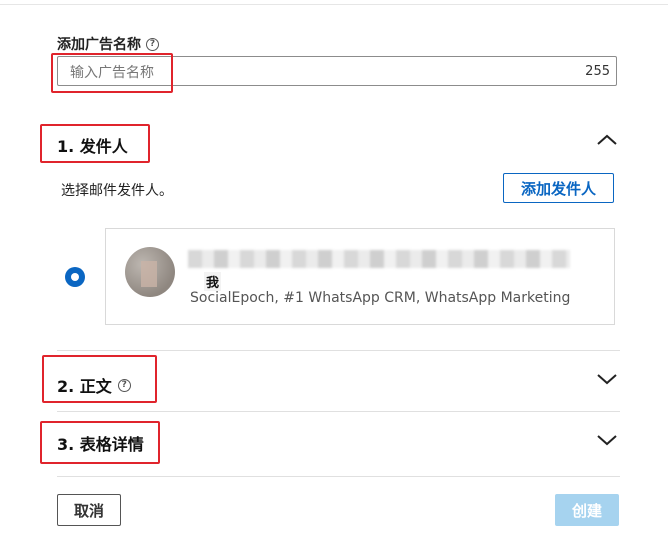 The height and width of the screenshot is (559, 668). Describe the element at coordinates (213, 281) in the screenshot. I see `me-tag: 我` at that location.